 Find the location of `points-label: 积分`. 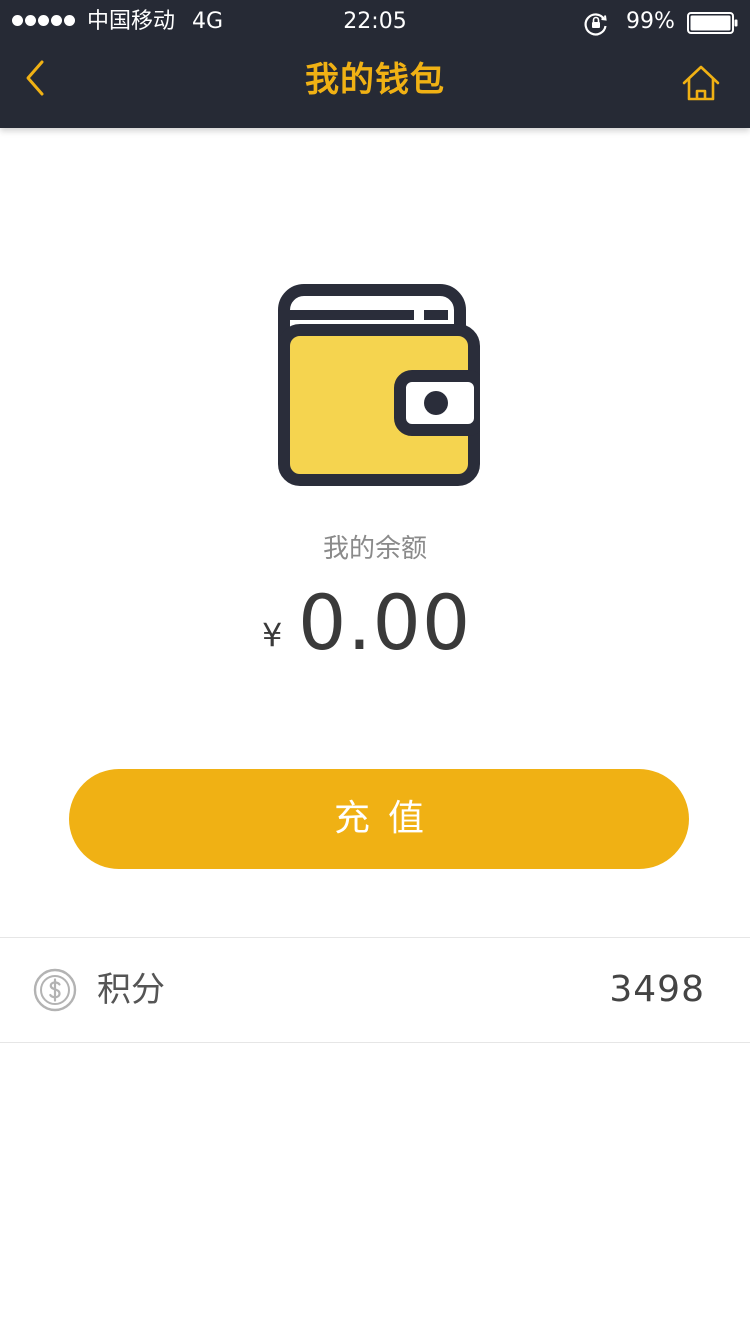

points-label: 积分 is located at coordinates (131, 990).